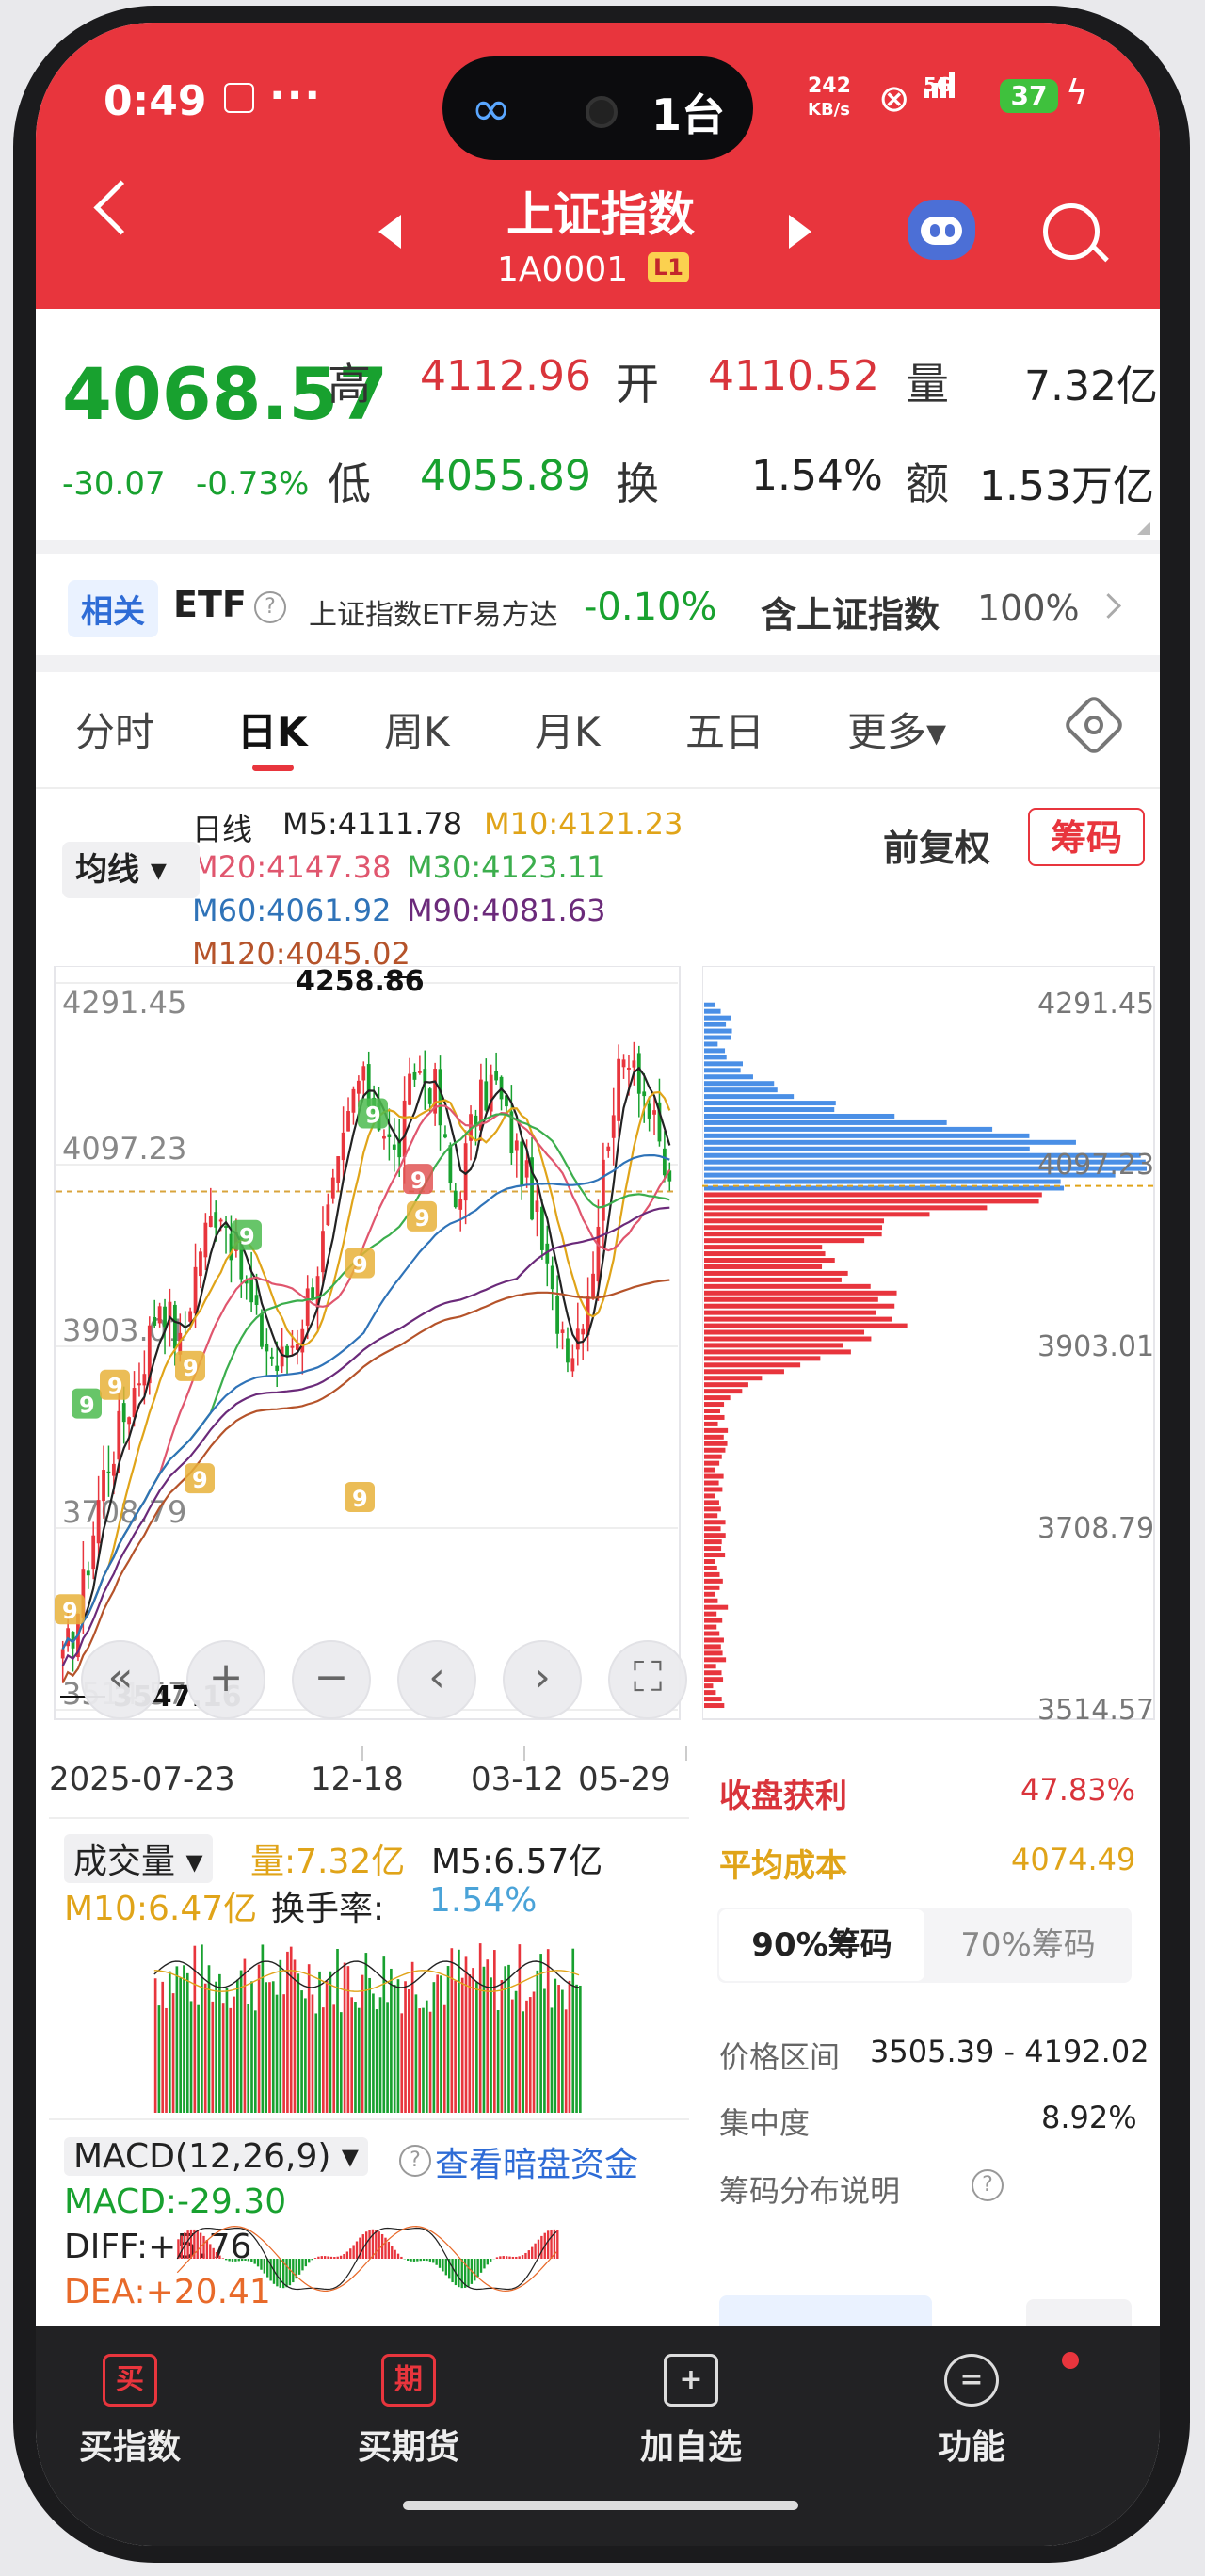  What do you see at coordinates (272, 729) in the screenshot?
I see `tab-daily-k: 日K` at bounding box center [272, 729].